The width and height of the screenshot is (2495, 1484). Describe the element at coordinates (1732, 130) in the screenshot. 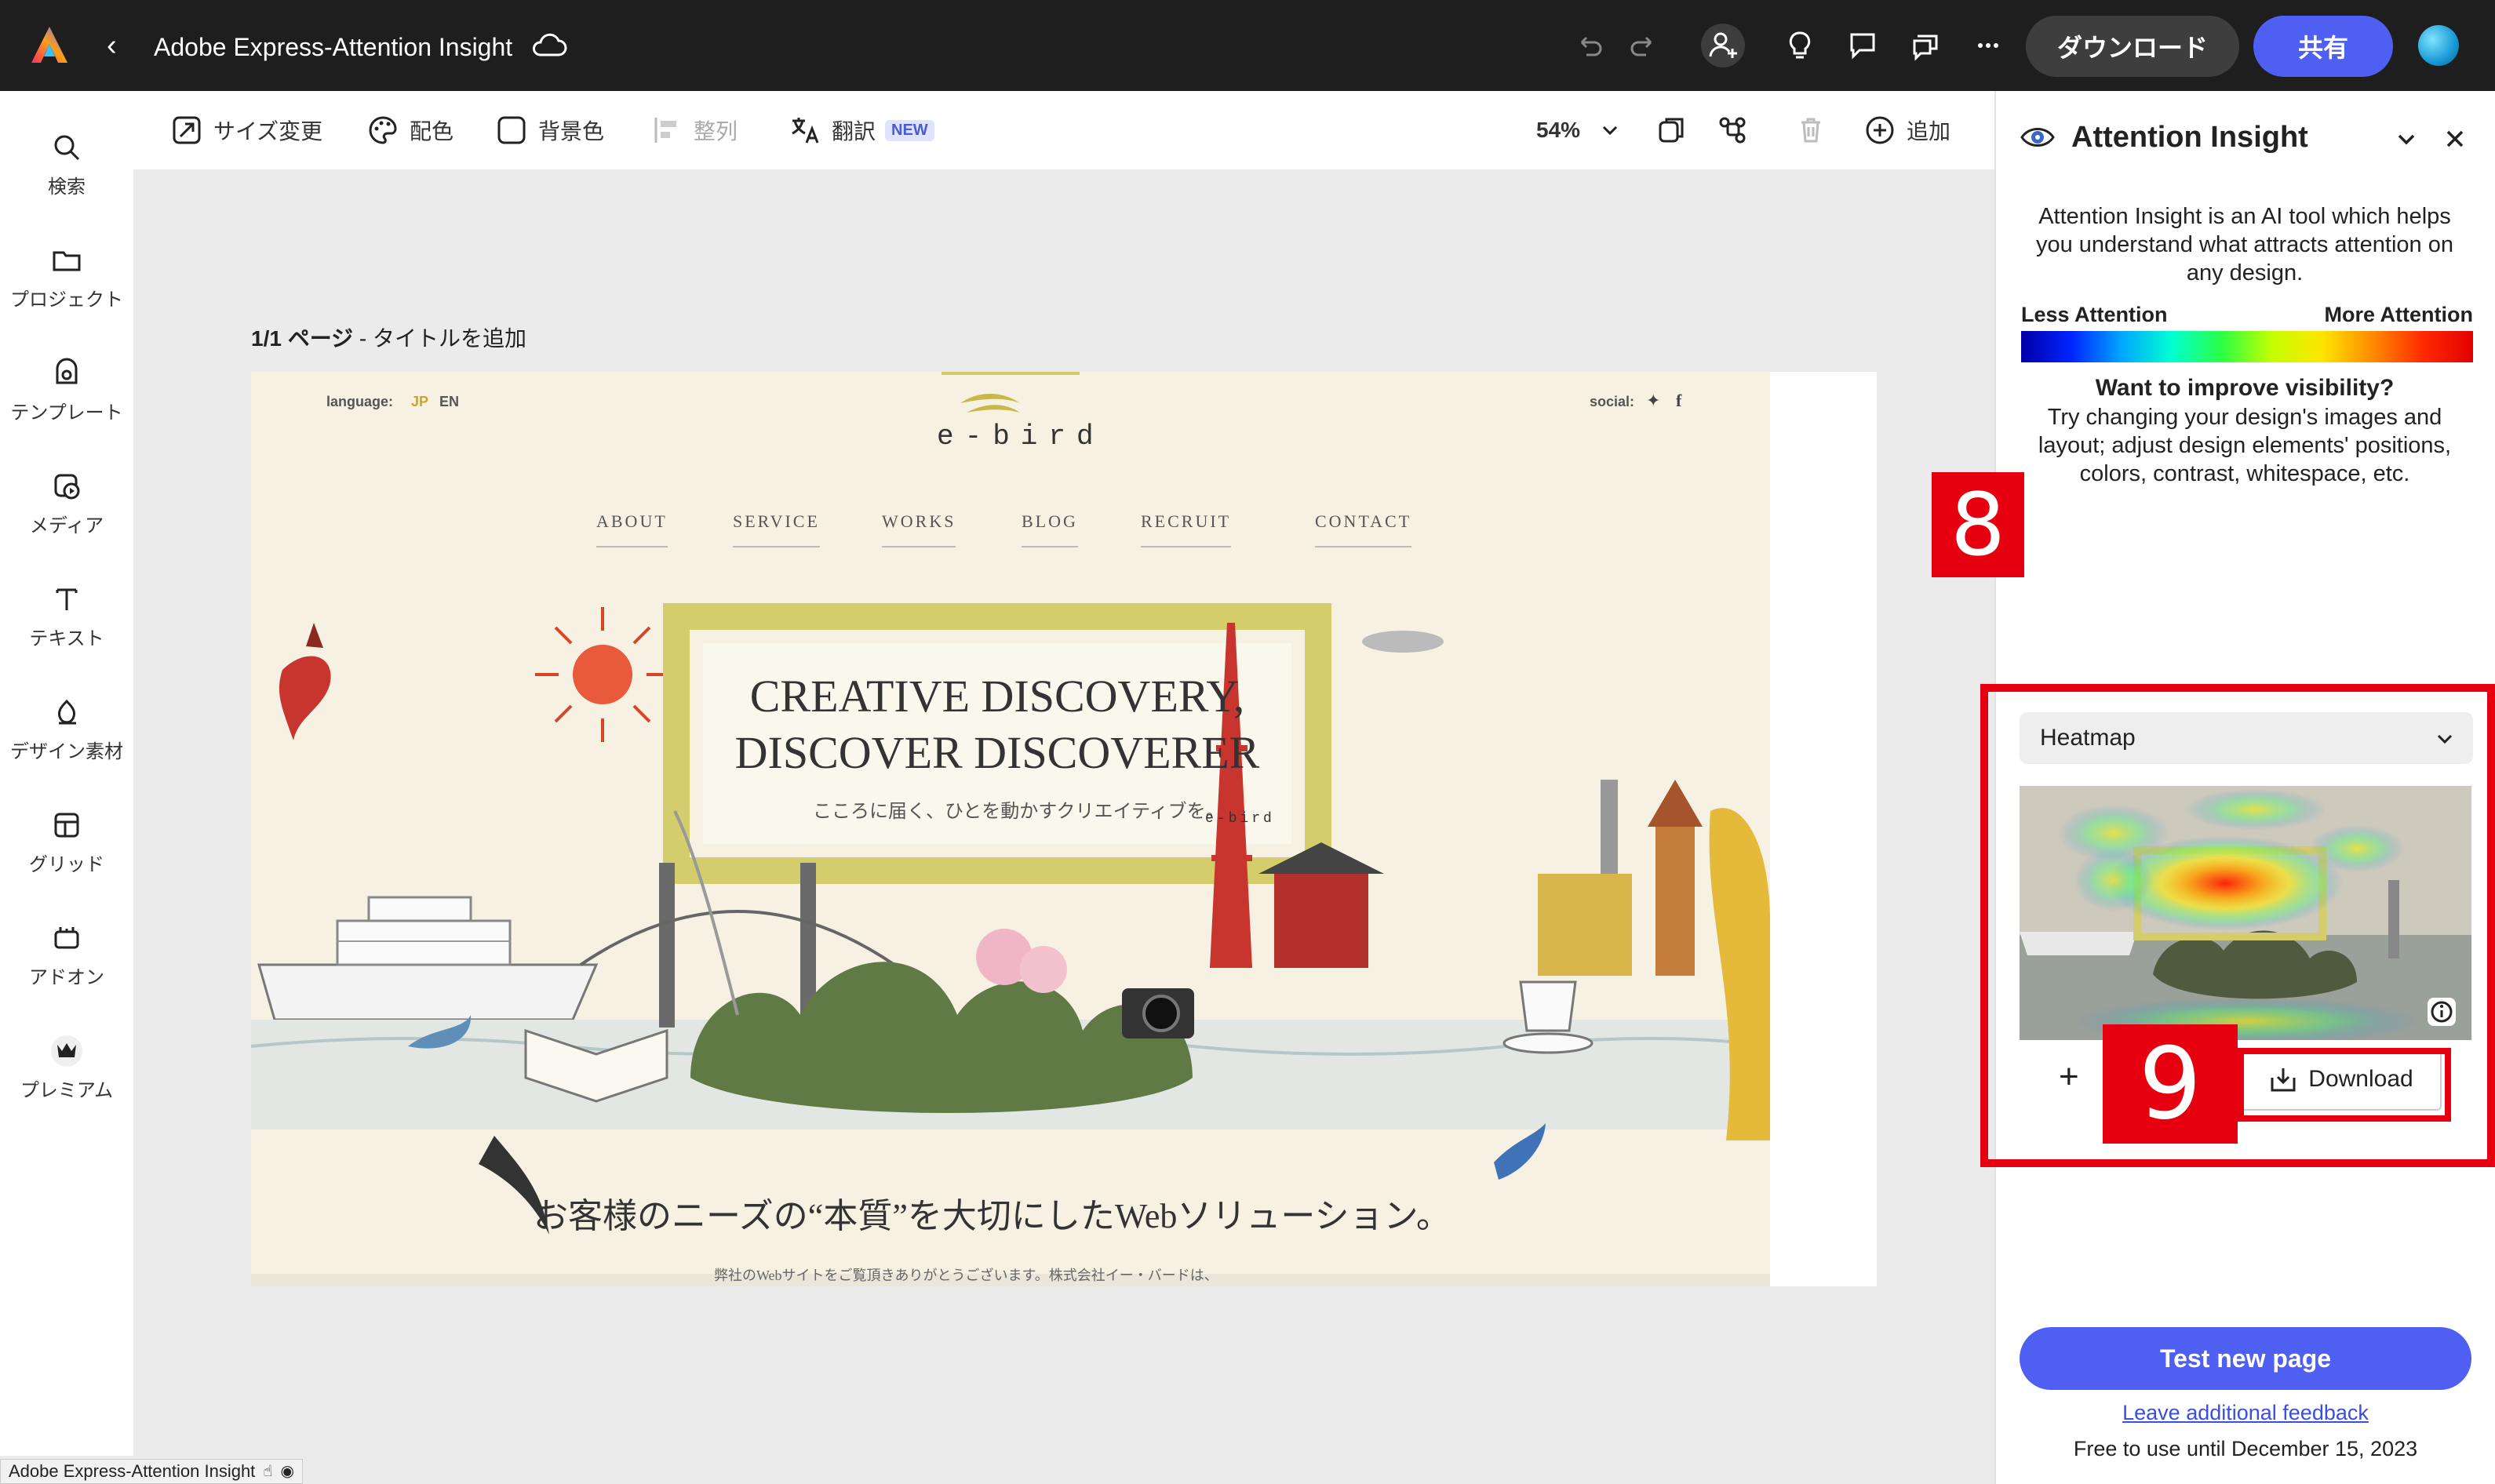

I see `arrange-icon` at that location.